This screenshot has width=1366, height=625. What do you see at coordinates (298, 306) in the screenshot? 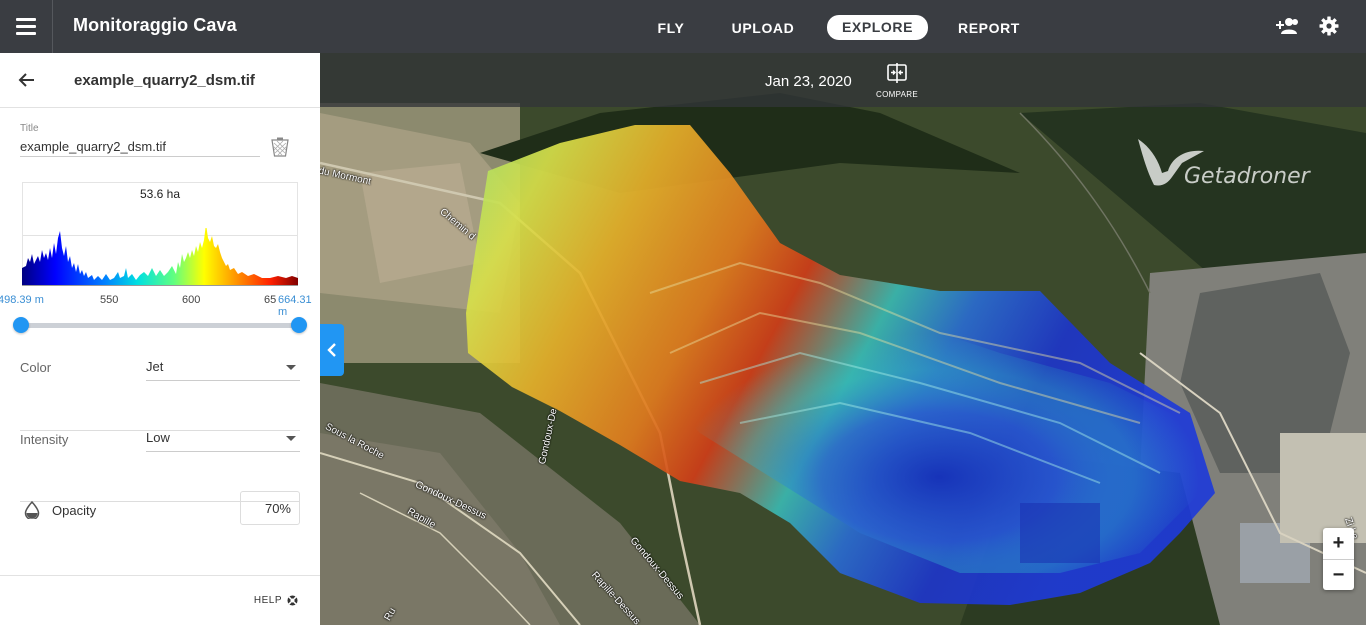
I see `histogram-max-label: 664.31 m` at bounding box center [298, 306].